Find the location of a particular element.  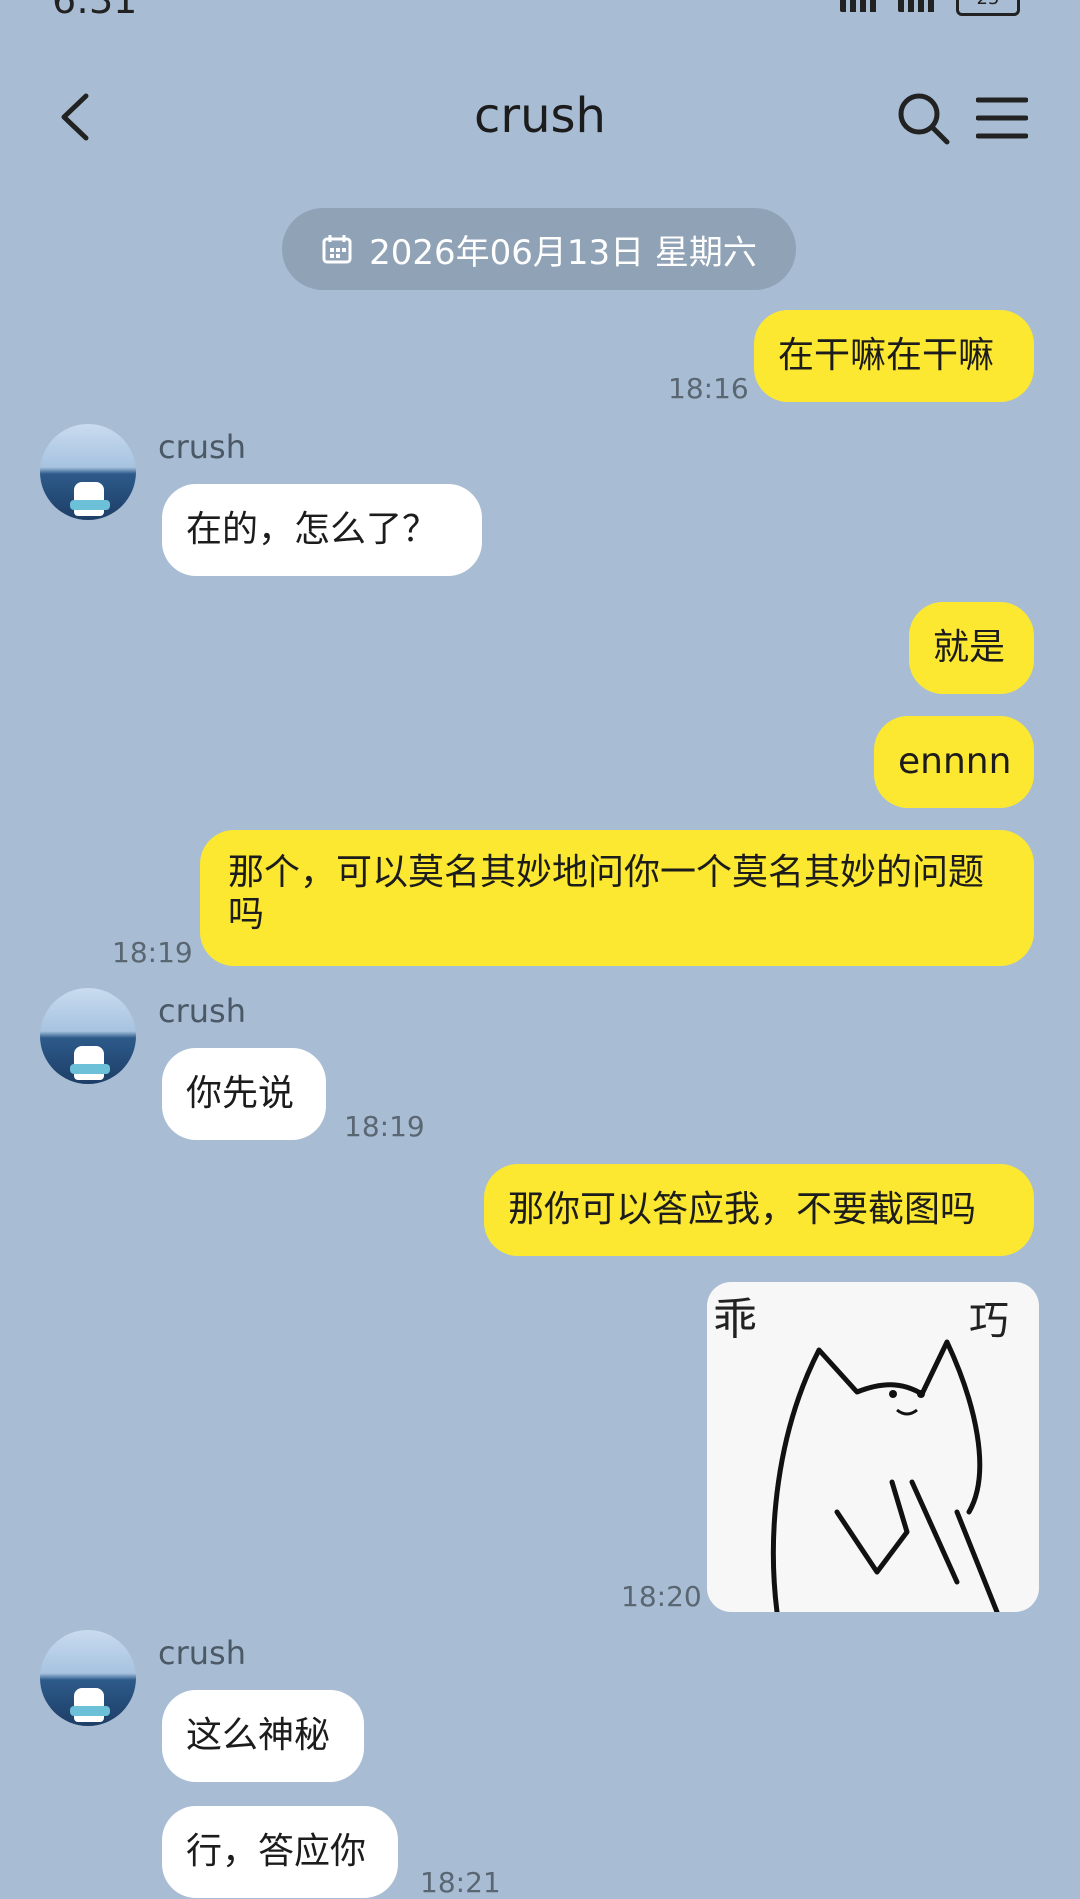

message-bubble-sent: 那个，可以莫名其妙地问你一个莫名其妙的问题吗 is located at coordinates (617, 898).